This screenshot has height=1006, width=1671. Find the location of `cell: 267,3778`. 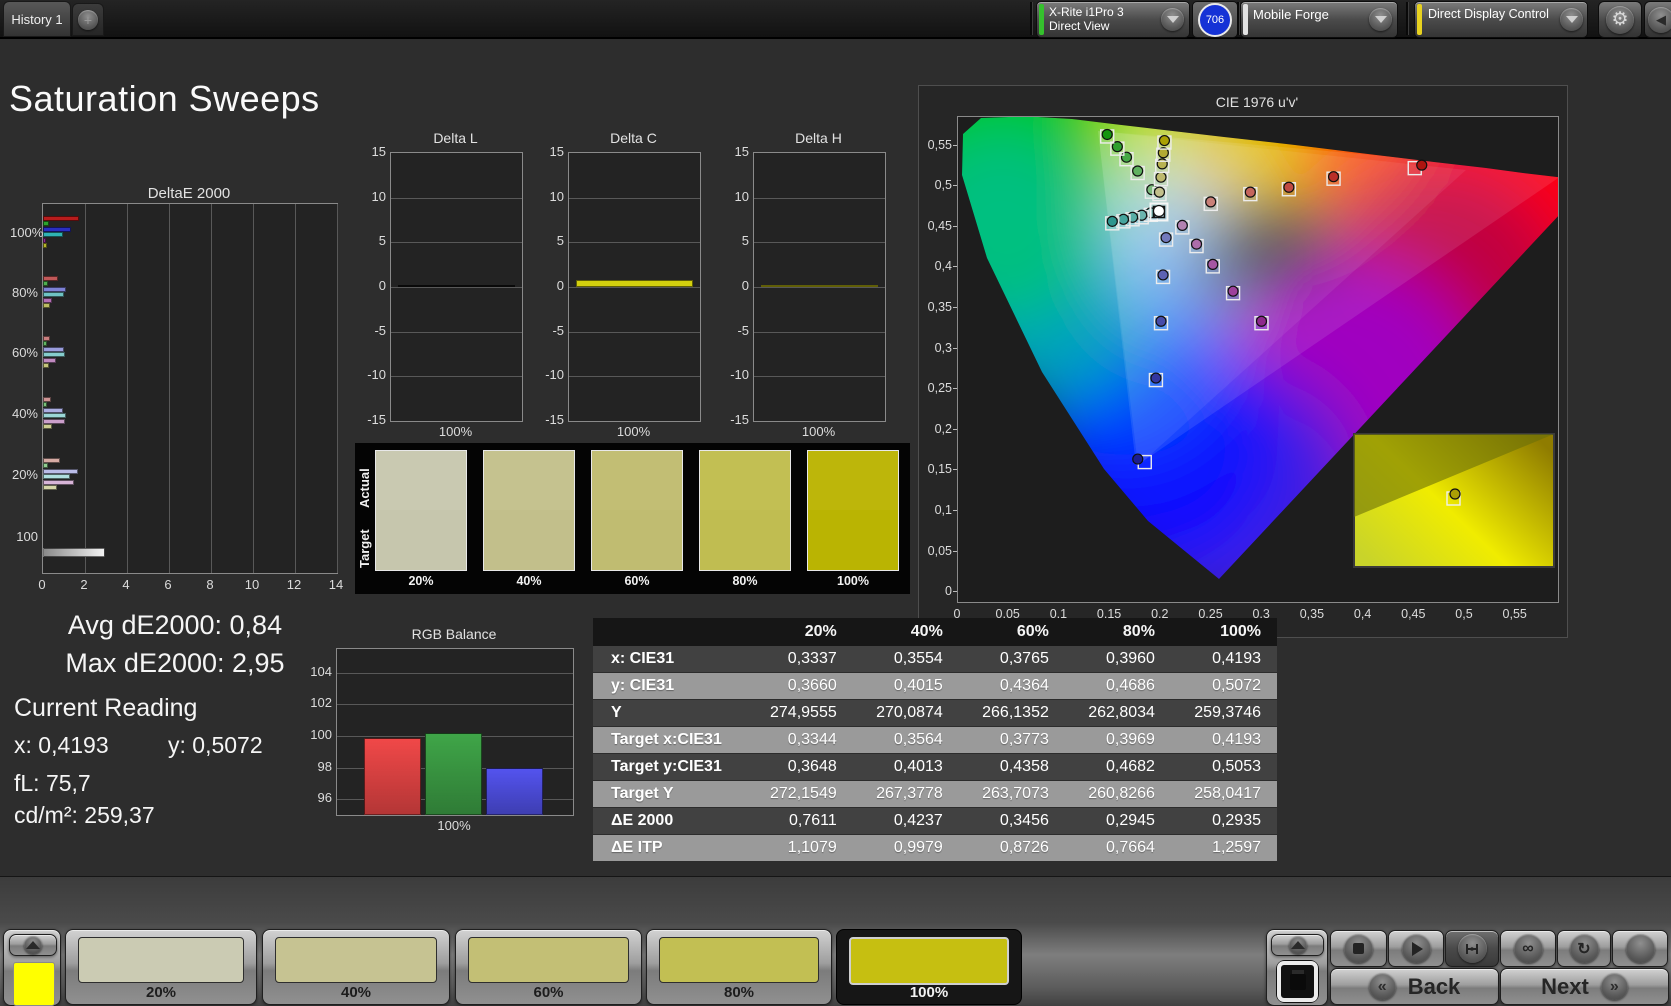

cell: 267,3778 is located at coordinates (905, 794).